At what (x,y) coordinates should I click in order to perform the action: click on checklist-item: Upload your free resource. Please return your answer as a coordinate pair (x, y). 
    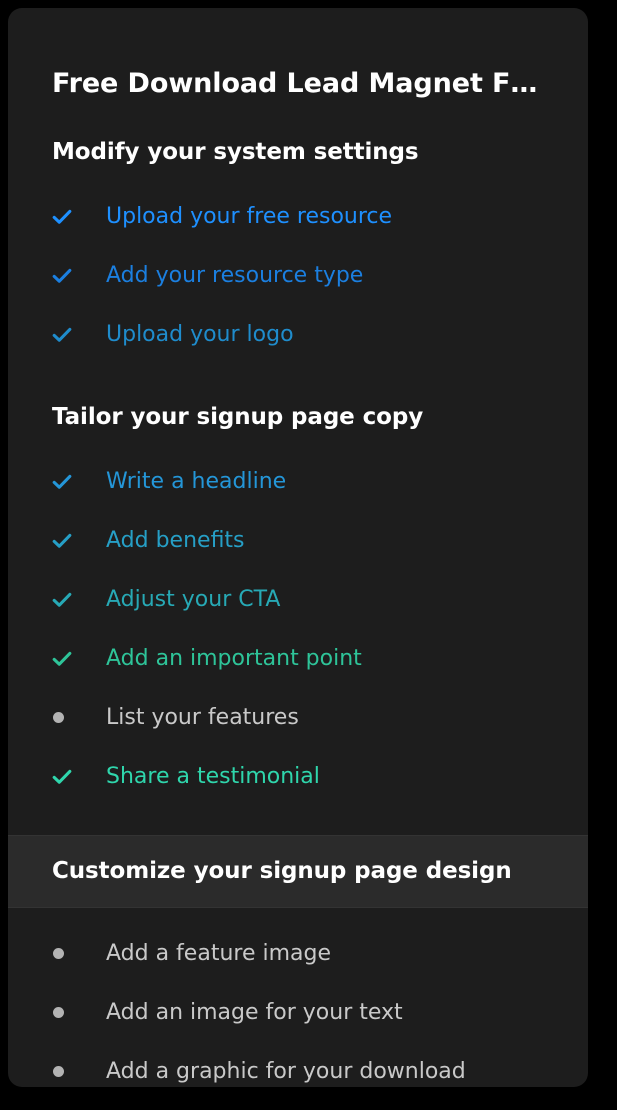
    Looking at the image, I should click on (298, 216).